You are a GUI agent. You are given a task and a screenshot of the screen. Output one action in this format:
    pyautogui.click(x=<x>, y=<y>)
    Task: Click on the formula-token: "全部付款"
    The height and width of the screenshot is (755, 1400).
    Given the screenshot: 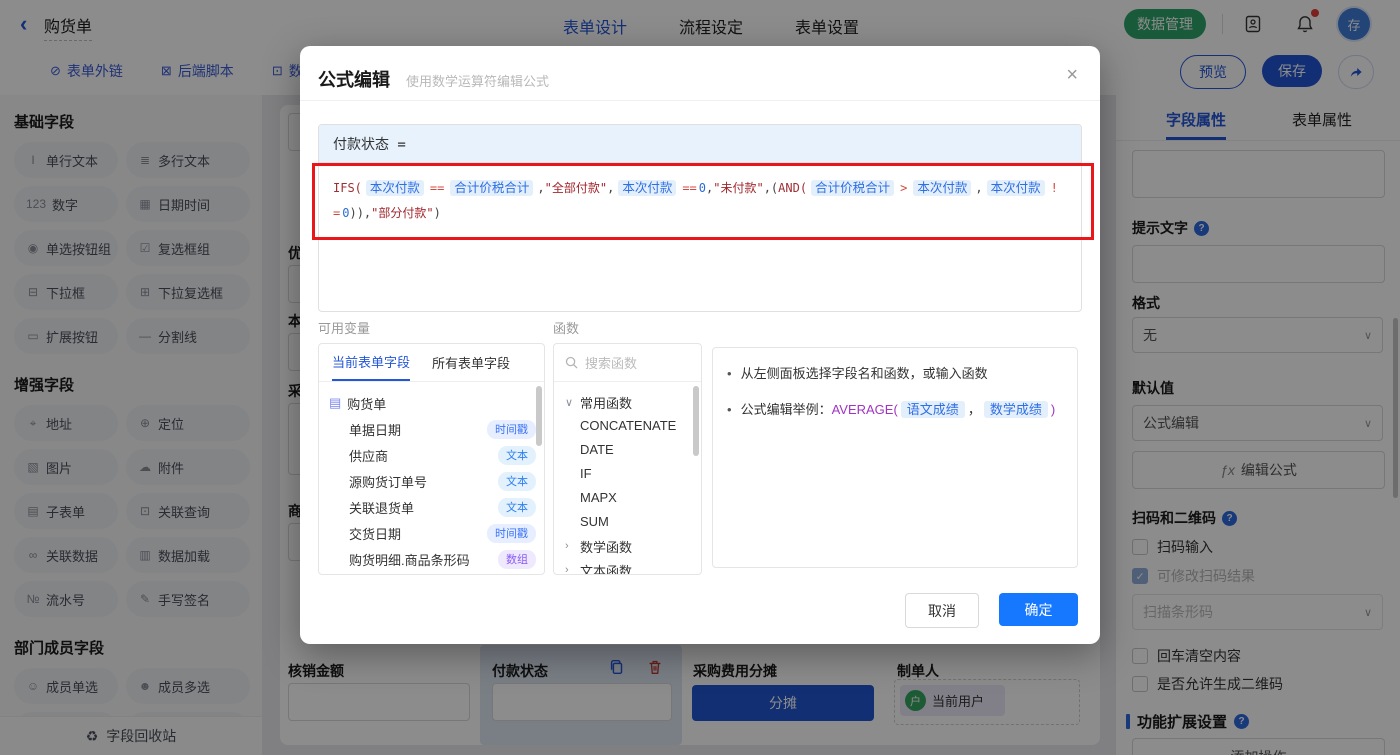 What is the action you would take?
    pyautogui.click(x=576, y=188)
    